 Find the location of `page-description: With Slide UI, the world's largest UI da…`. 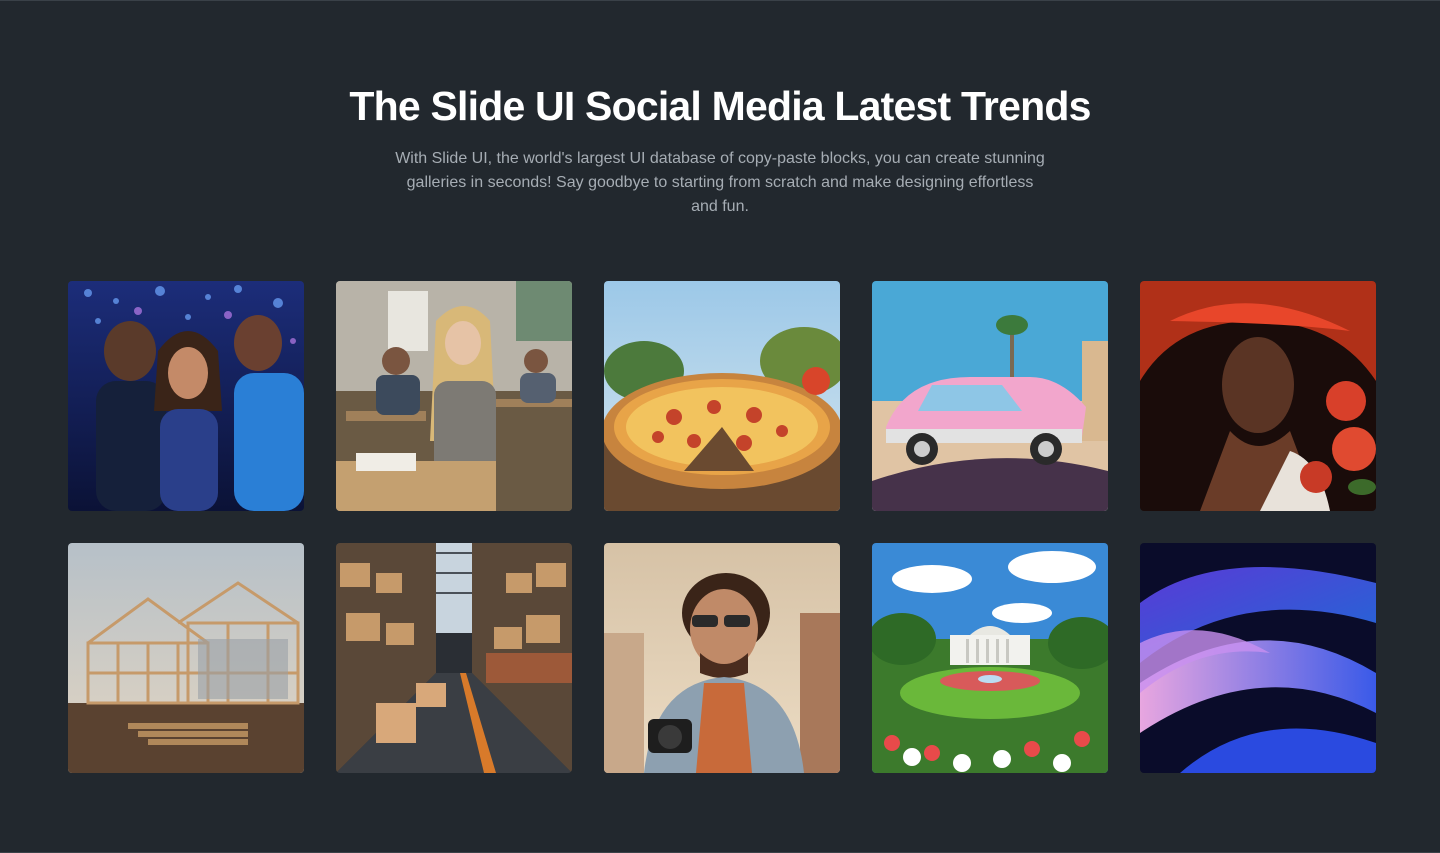

page-description: With Slide UI, the world's largest UI da… is located at coordinates (720, 182).